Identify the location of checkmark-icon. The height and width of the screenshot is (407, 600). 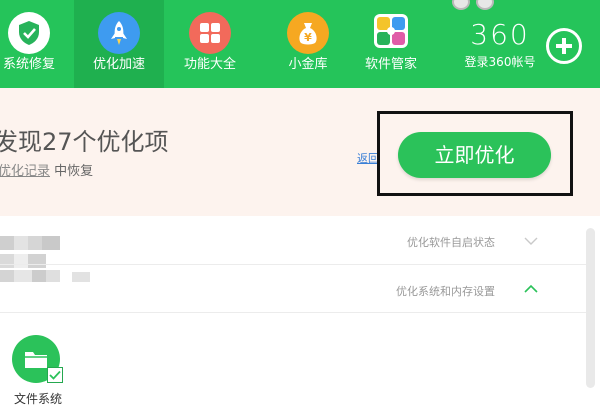
(55, 375).